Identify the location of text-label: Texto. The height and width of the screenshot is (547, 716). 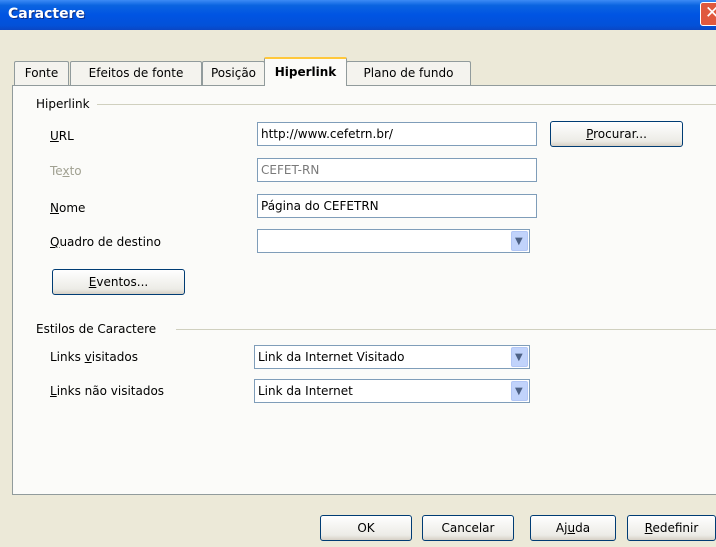
(66, 171).